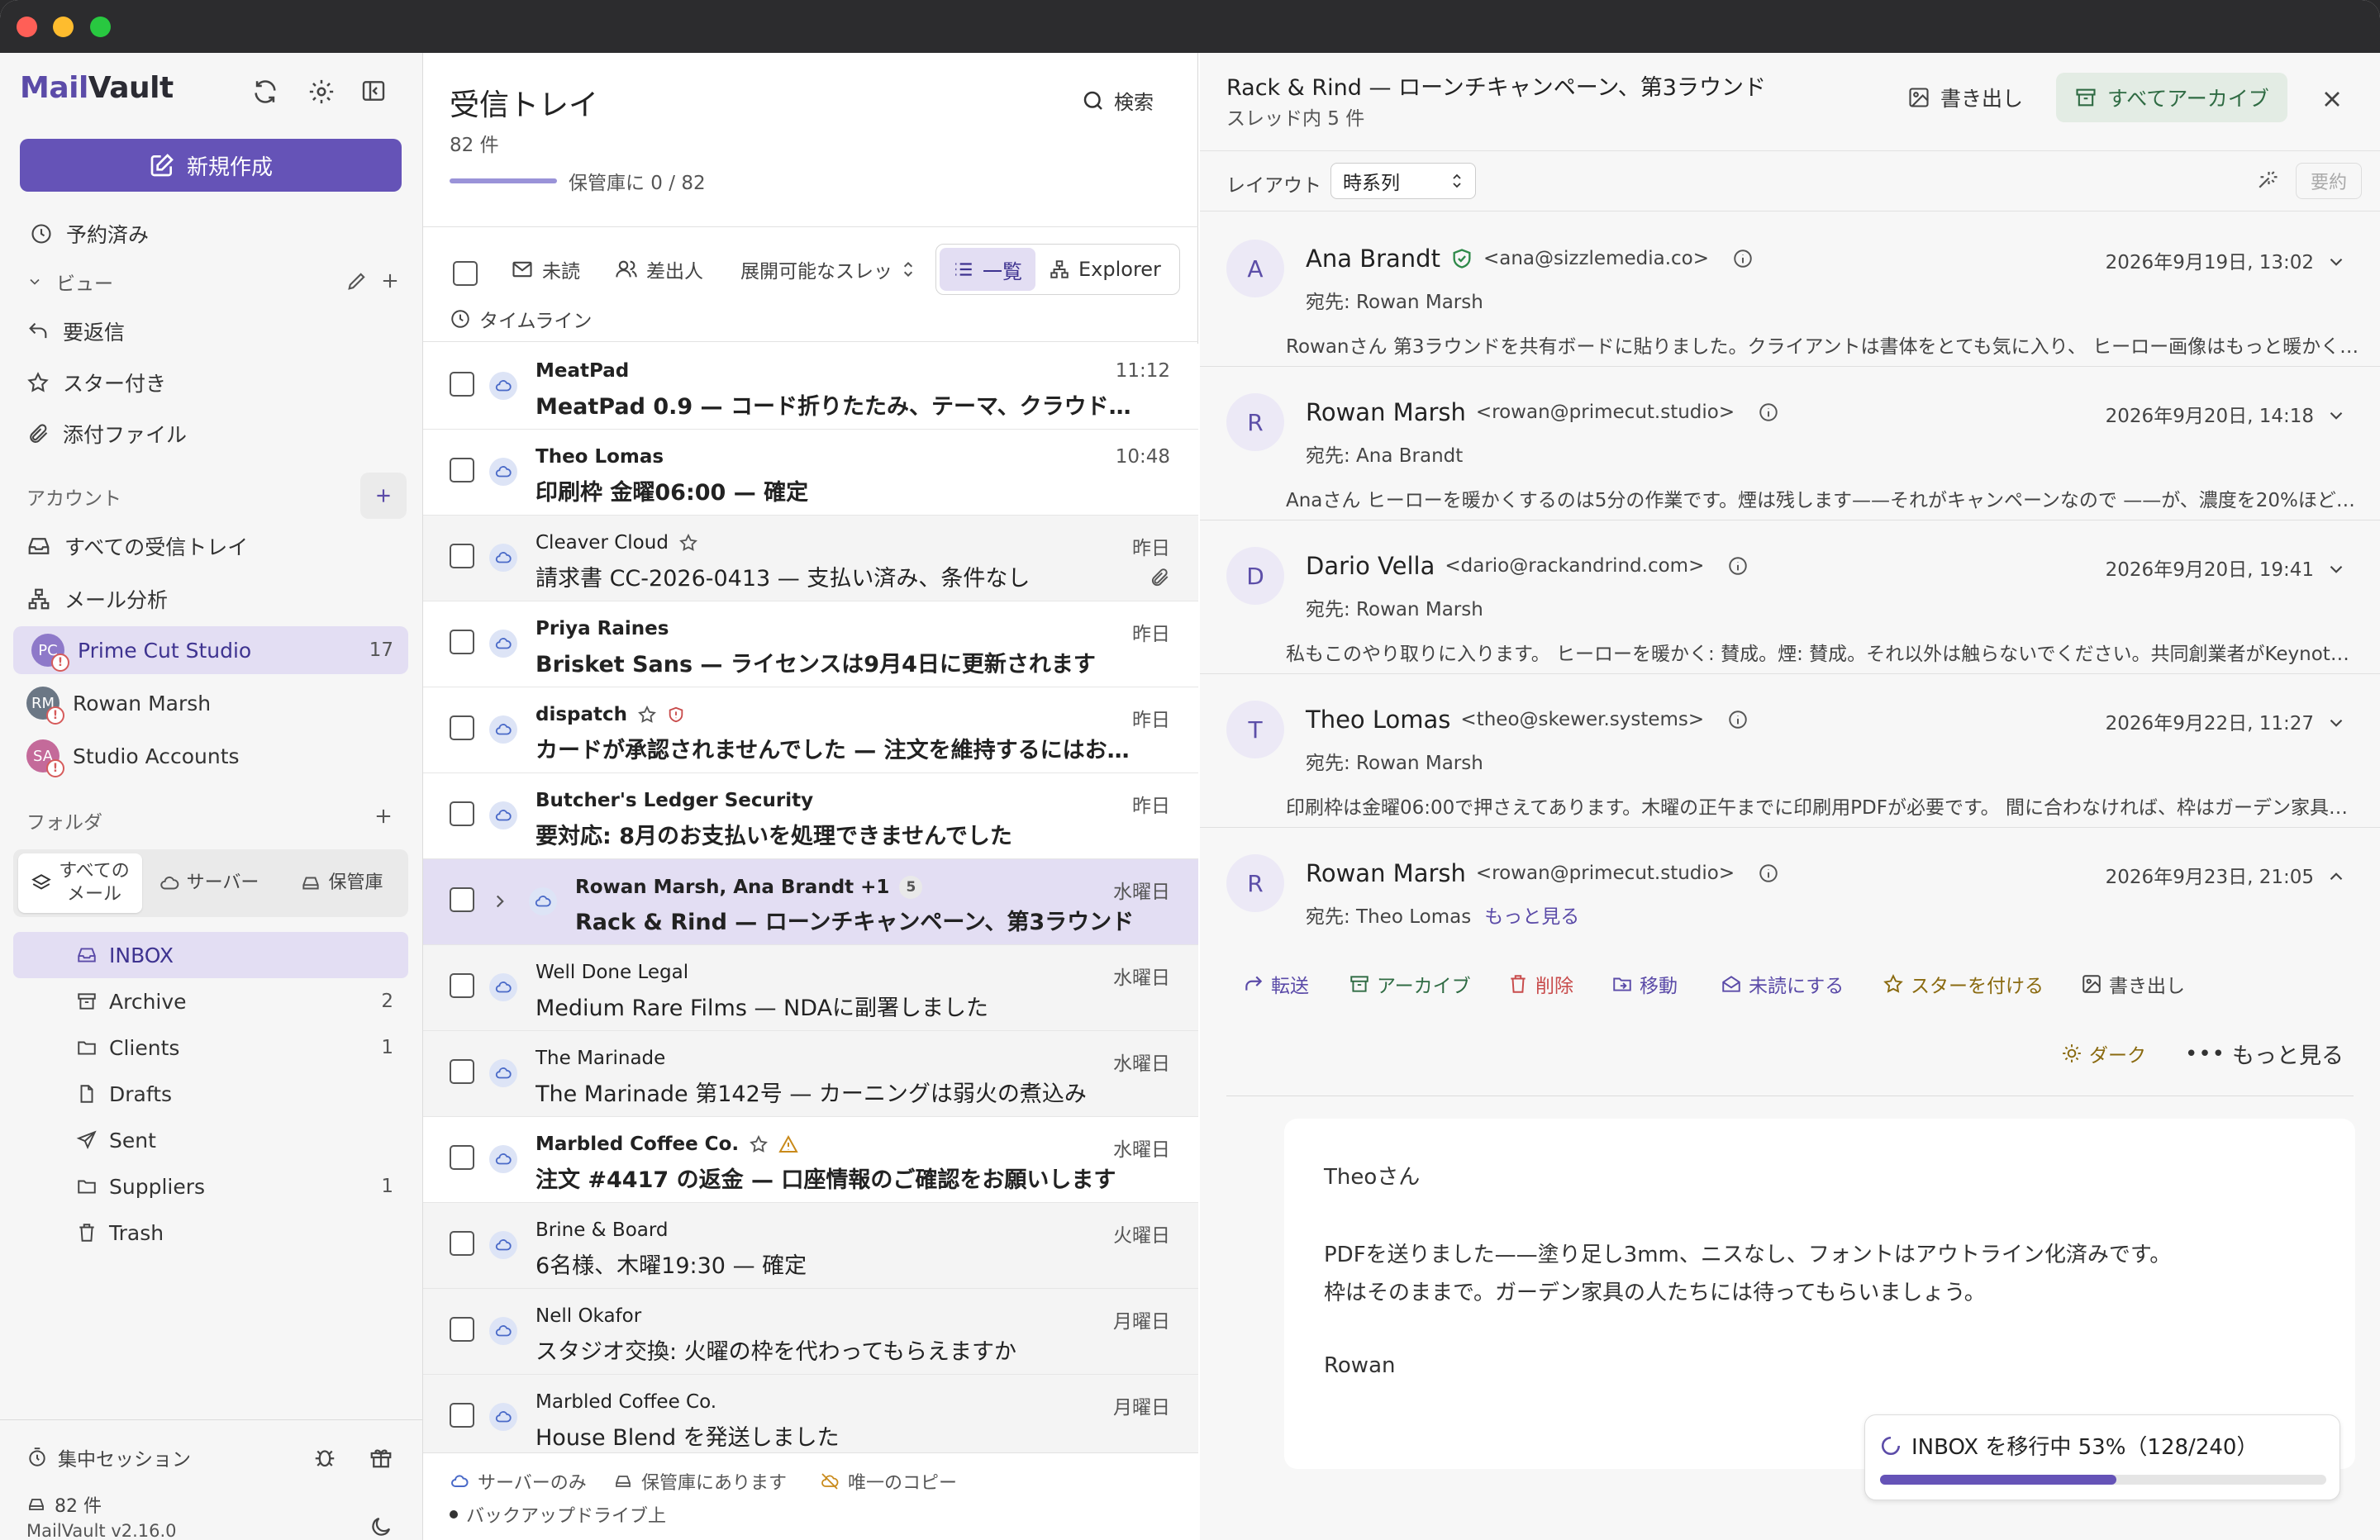  What do you see at coordinates (383, 816) in the screenshot?
I see `add-folder-icon` at bounding box center [383, 816].